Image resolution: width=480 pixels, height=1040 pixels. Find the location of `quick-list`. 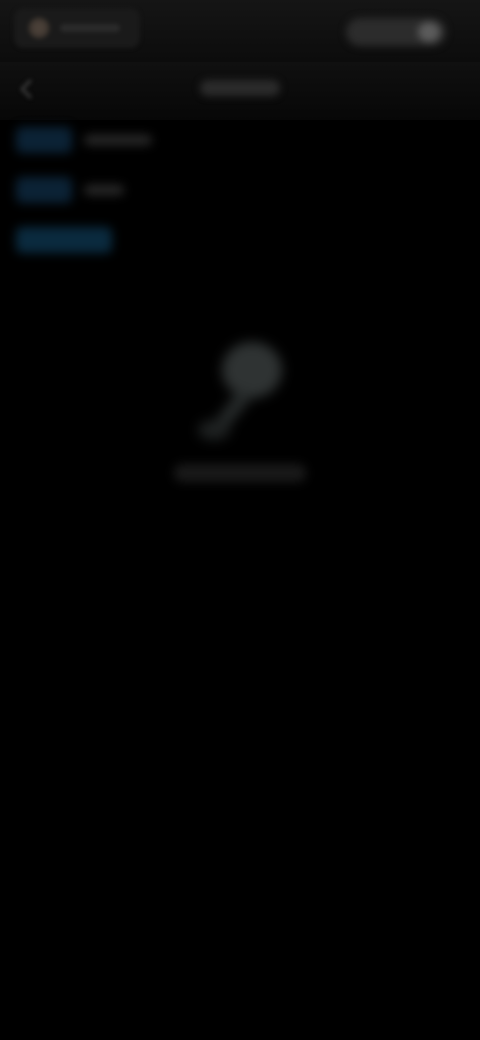

quick-list is located at coordinates (91, 199).